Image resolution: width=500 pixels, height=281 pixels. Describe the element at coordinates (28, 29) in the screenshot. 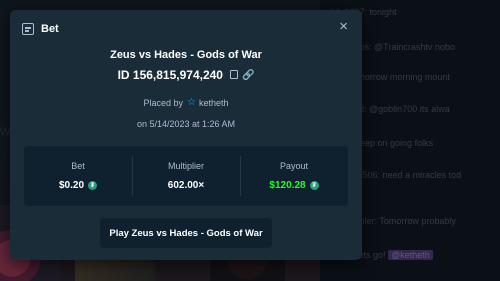

I see `bet-receipt-icon` at that location.